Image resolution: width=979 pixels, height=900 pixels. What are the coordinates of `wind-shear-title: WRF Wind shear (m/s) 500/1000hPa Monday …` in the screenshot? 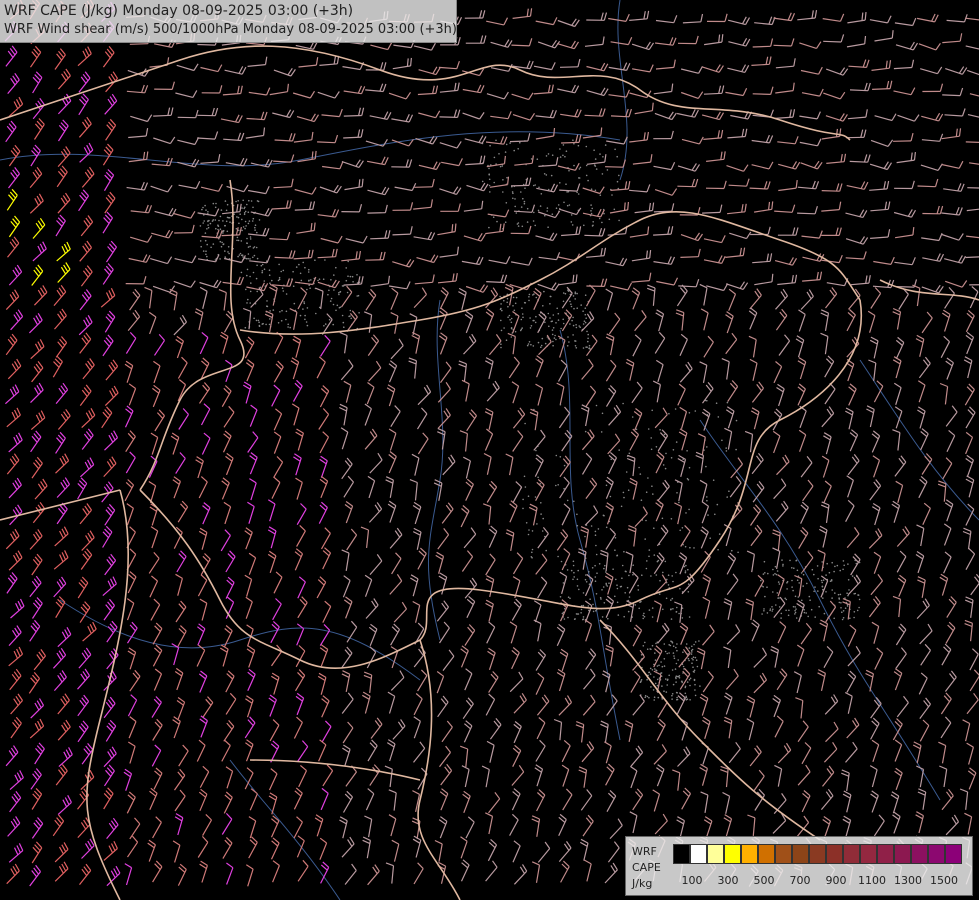 It's located at (230, 29).